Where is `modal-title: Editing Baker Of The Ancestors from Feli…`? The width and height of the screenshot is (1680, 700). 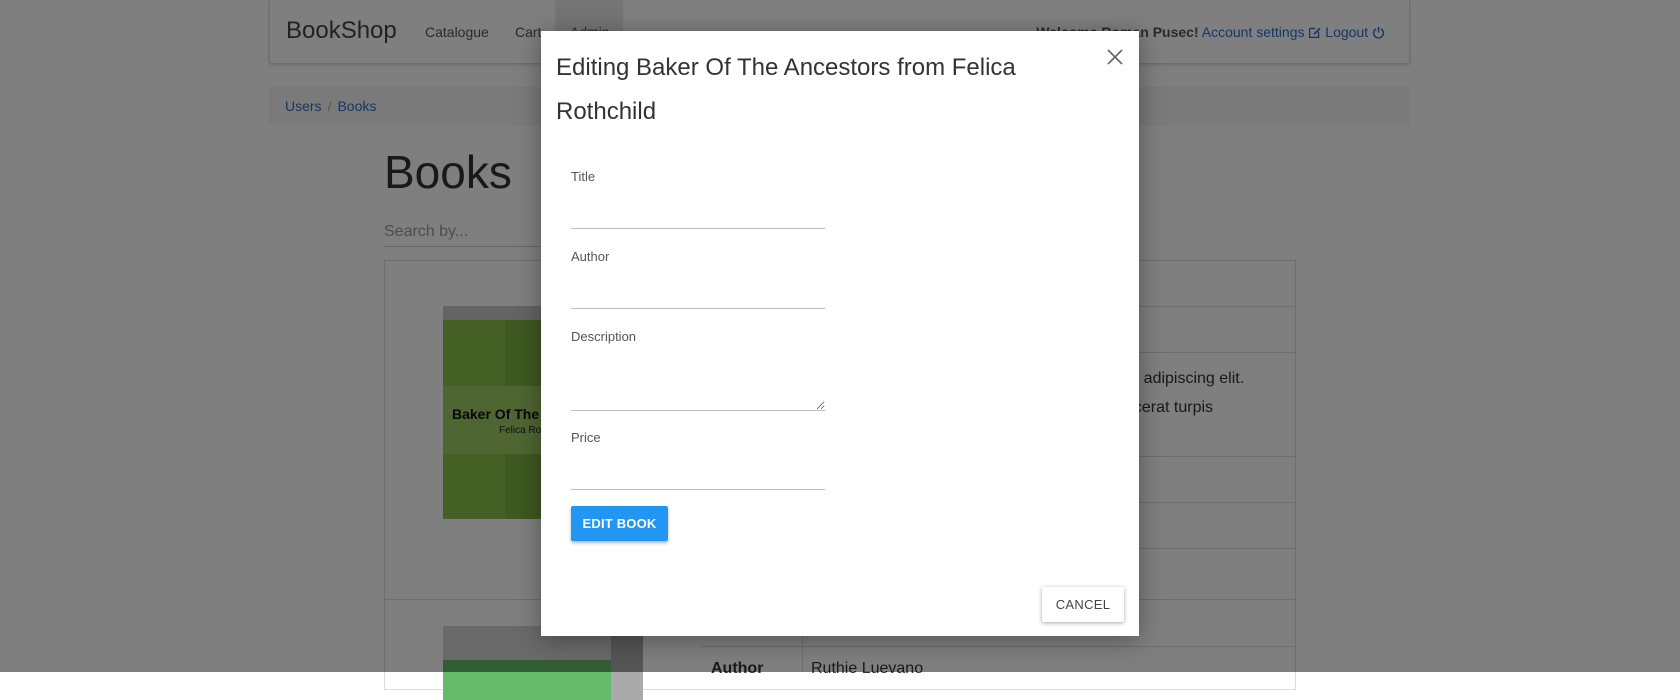
modal-title: Editing Baker Of The Ancestors from Feli… is located at coordinates (786, 89).